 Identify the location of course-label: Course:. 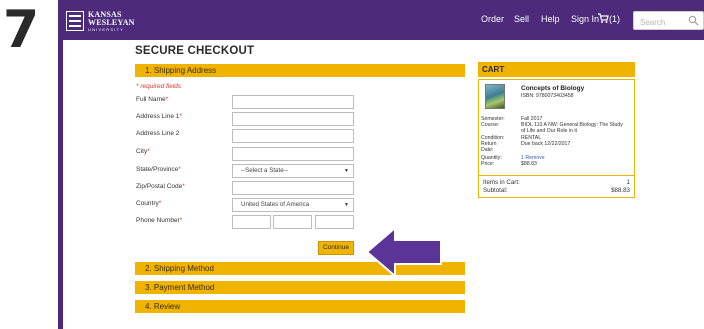
(490, 125).